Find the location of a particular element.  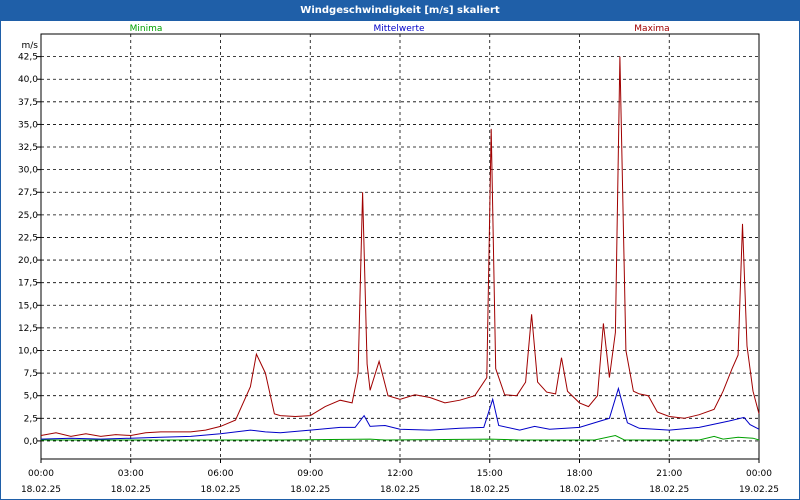

y-axis-unit: m/s is located at coordinates (30, 46).